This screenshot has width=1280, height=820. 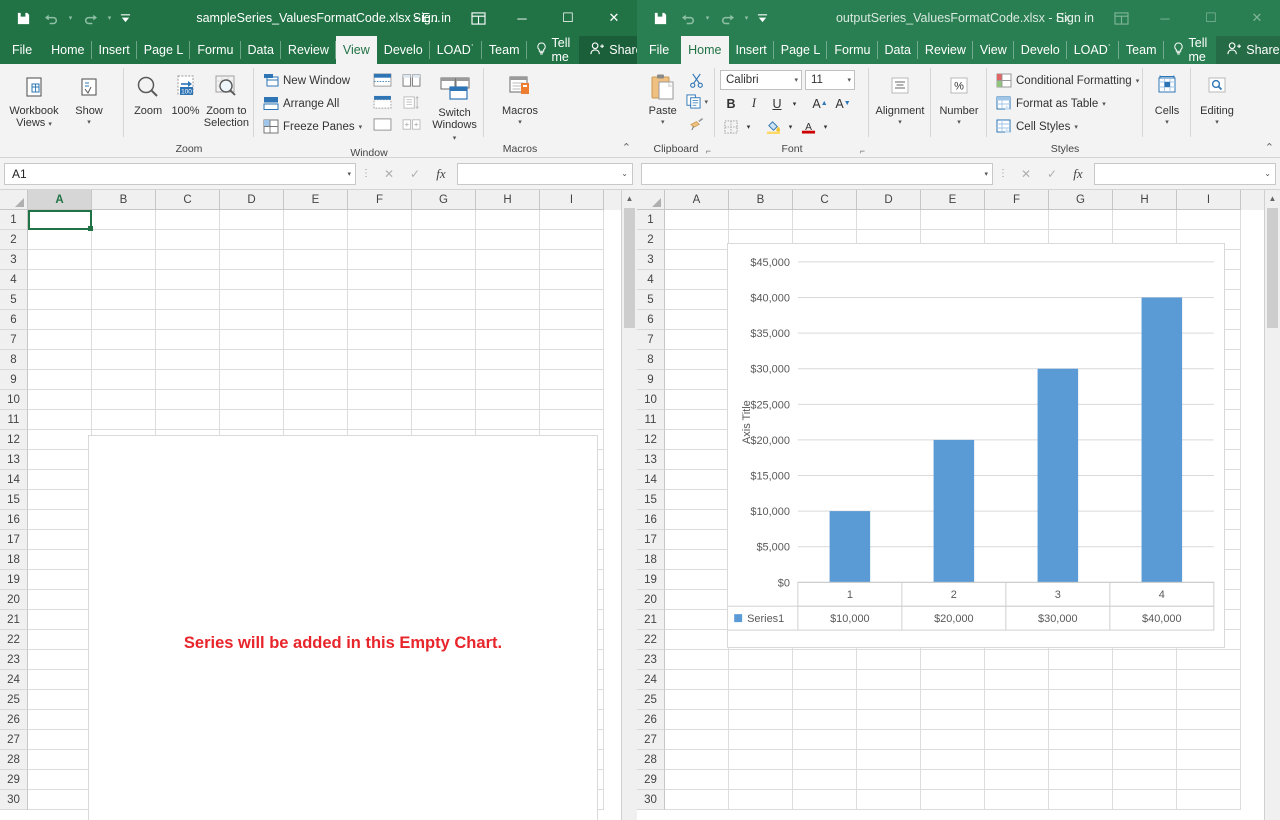 I want to click on redo-icon, so click(x=90, y=18).